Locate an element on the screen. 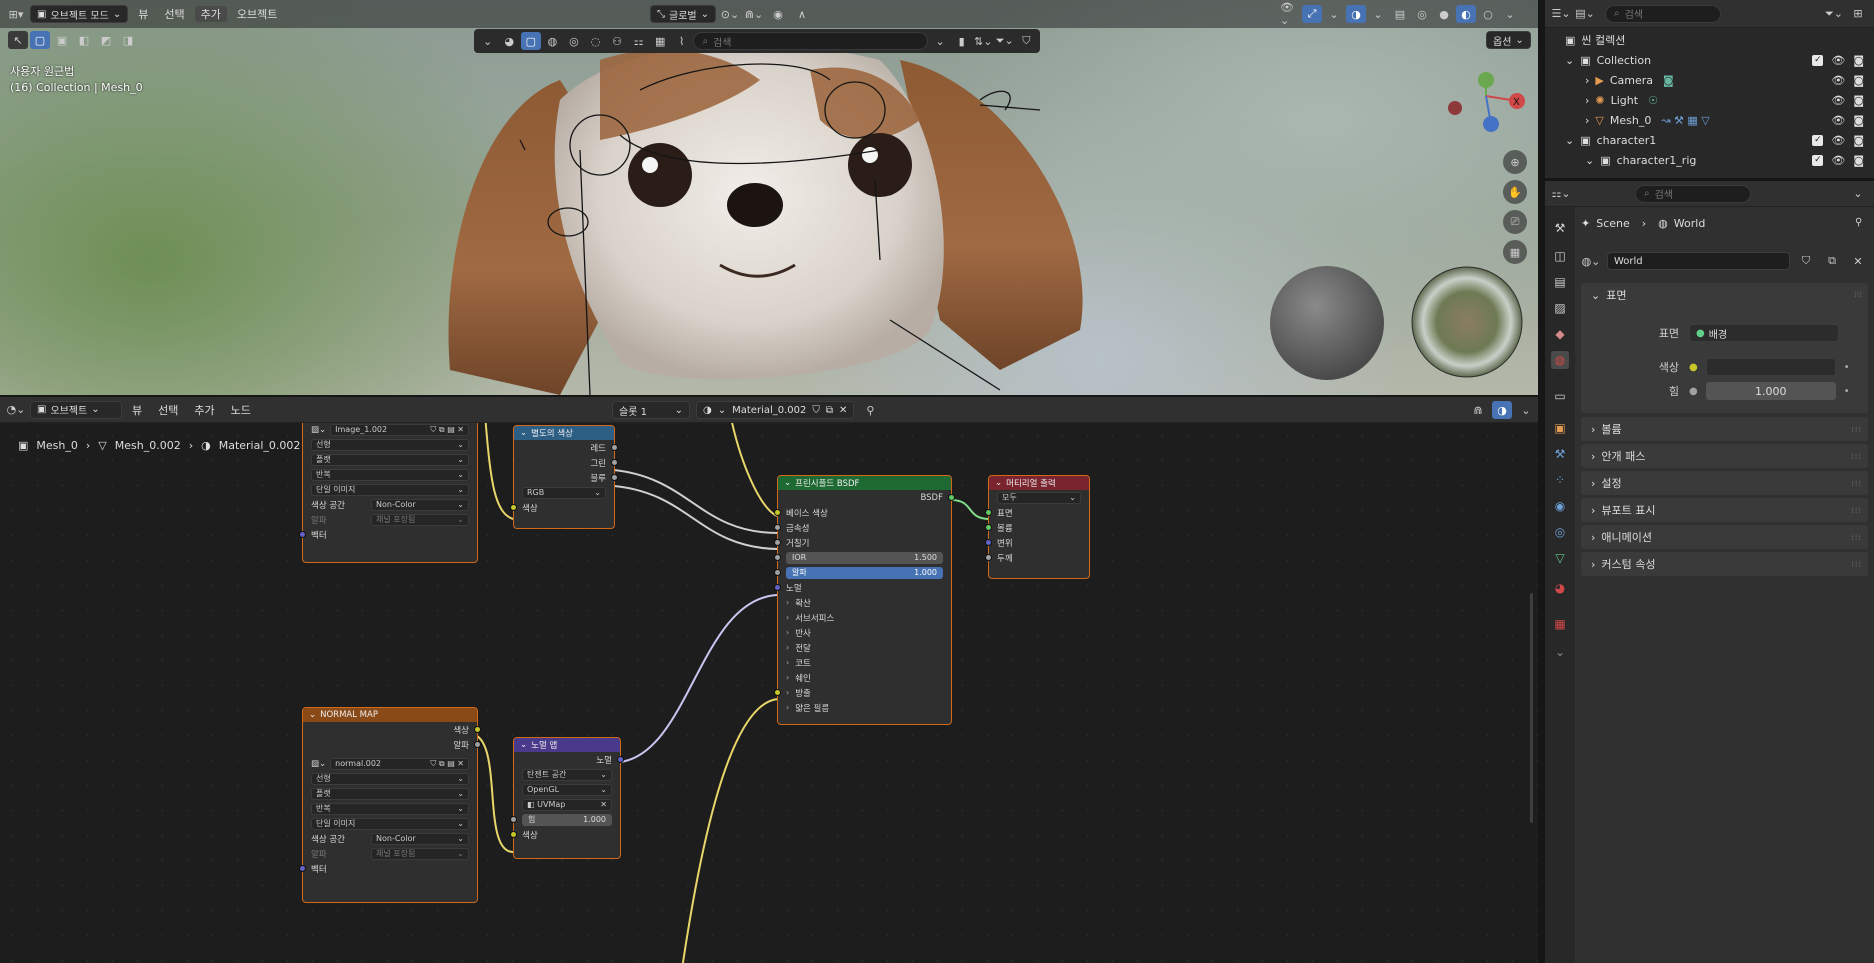  surface-panel-header: ⌄ 표면 is located at coordinates (1724, 295).